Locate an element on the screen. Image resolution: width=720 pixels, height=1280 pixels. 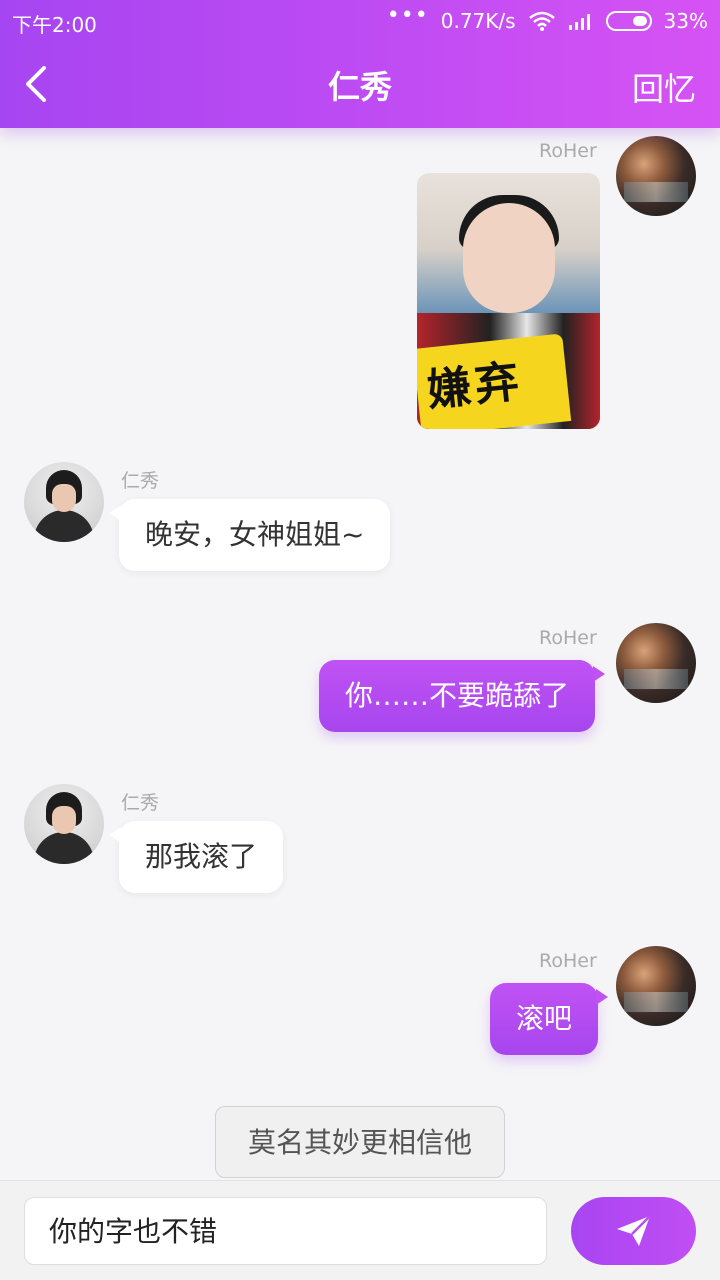
sticker-caption: 嫌弃 is located at coordinates (494, 381).